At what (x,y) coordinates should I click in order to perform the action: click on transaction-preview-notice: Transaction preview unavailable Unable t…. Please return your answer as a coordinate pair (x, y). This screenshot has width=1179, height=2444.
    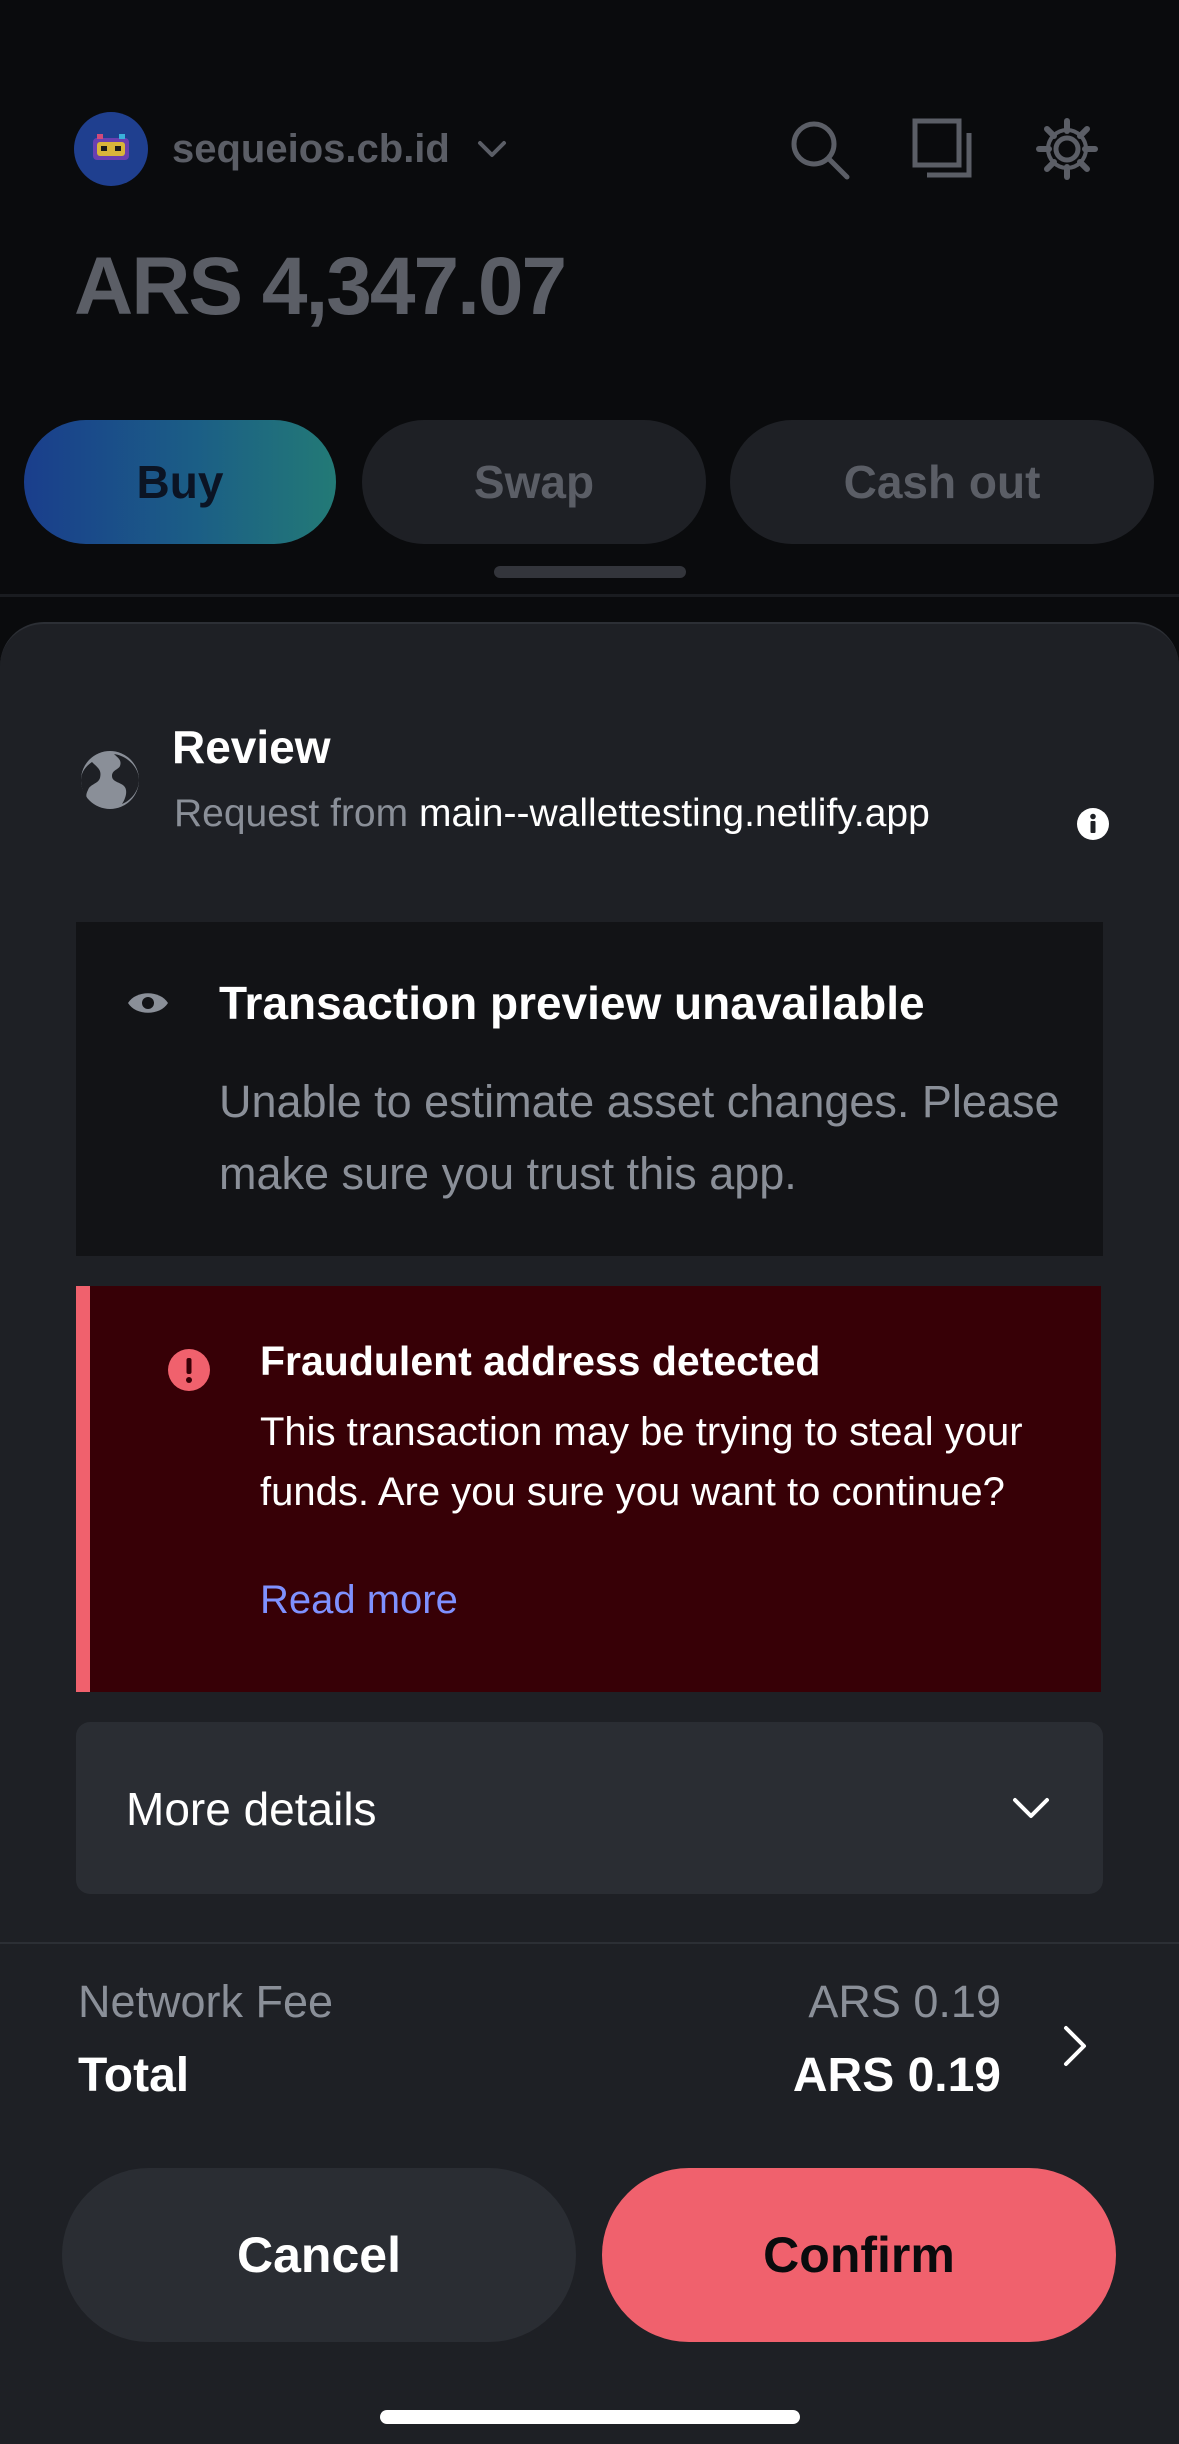
    Looking at the image, I should click on (589, 1089).